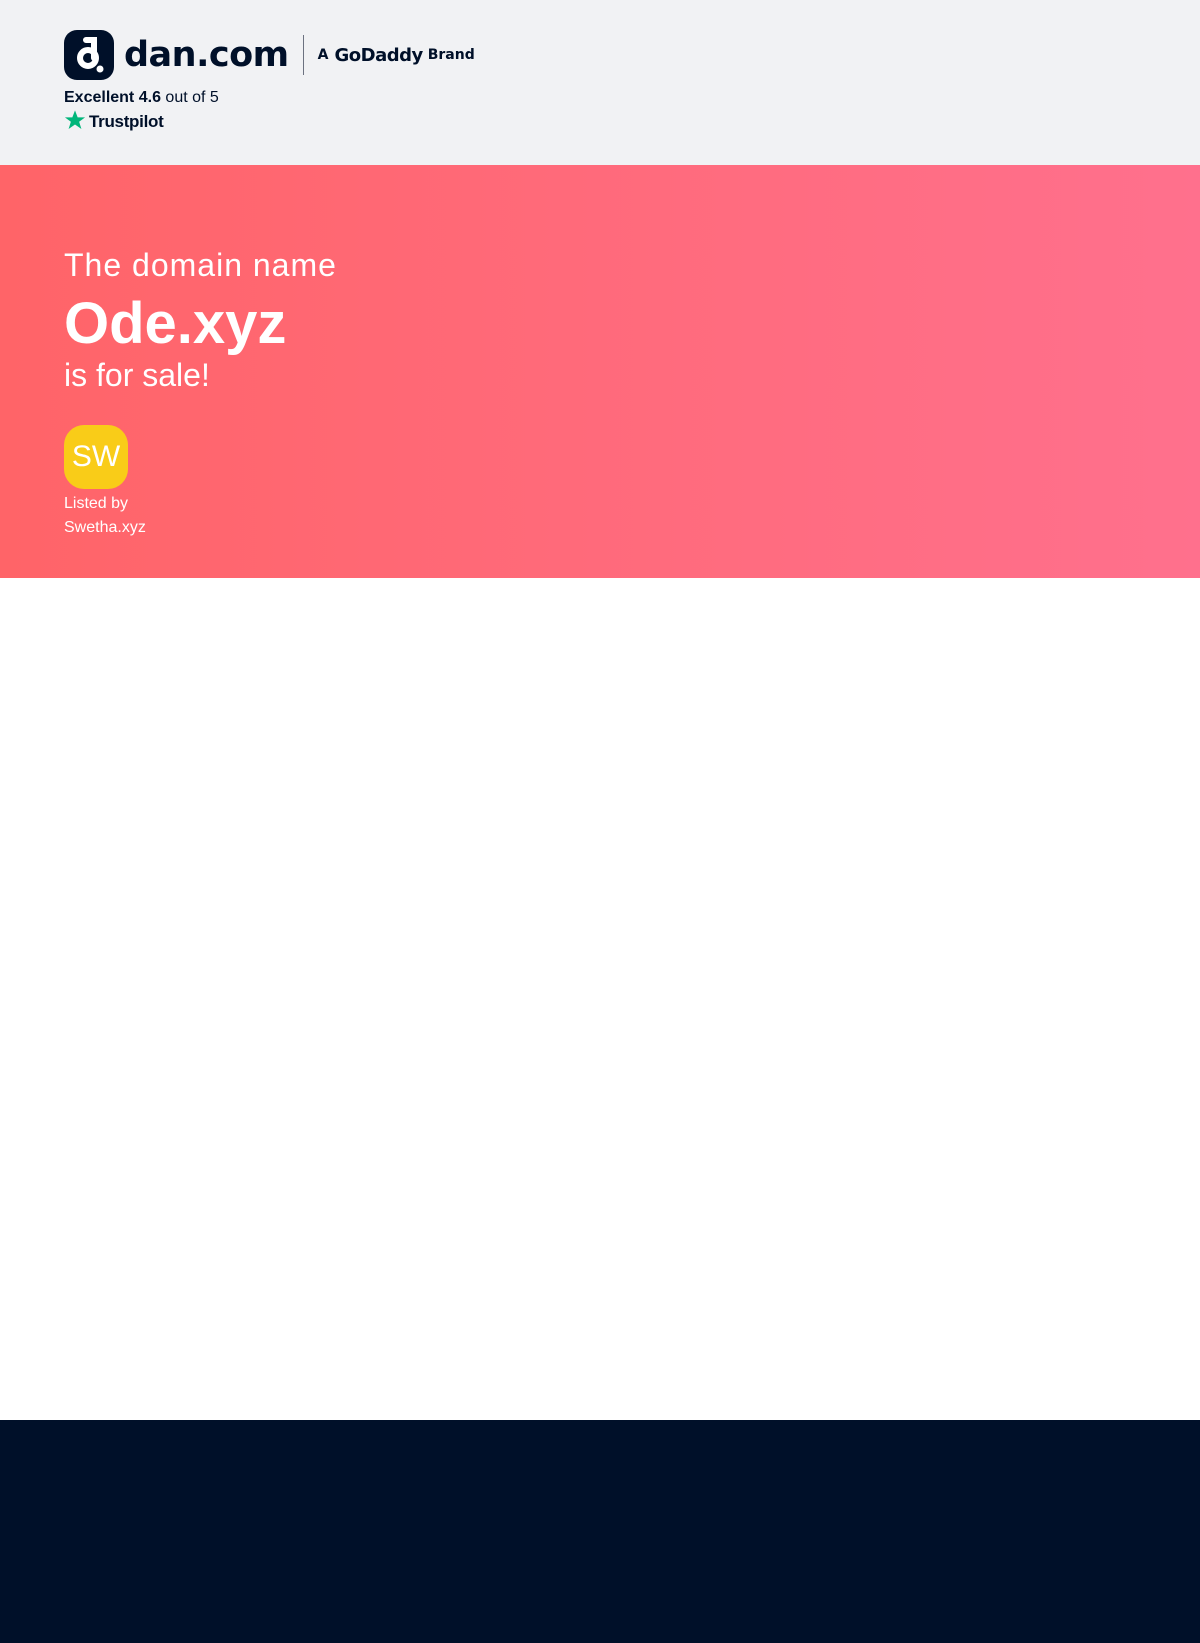  I want to click on for-sale-text: is for sale!, so click(137, 375).